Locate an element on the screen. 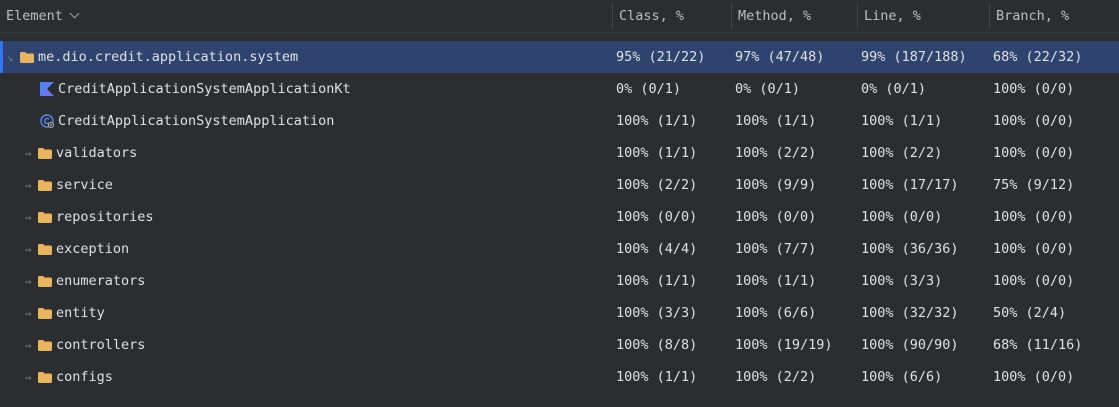 The width and height of the screenshot is (1119, 407). class-coverage: 100% (4/4) is located at coordinates (657, 249).